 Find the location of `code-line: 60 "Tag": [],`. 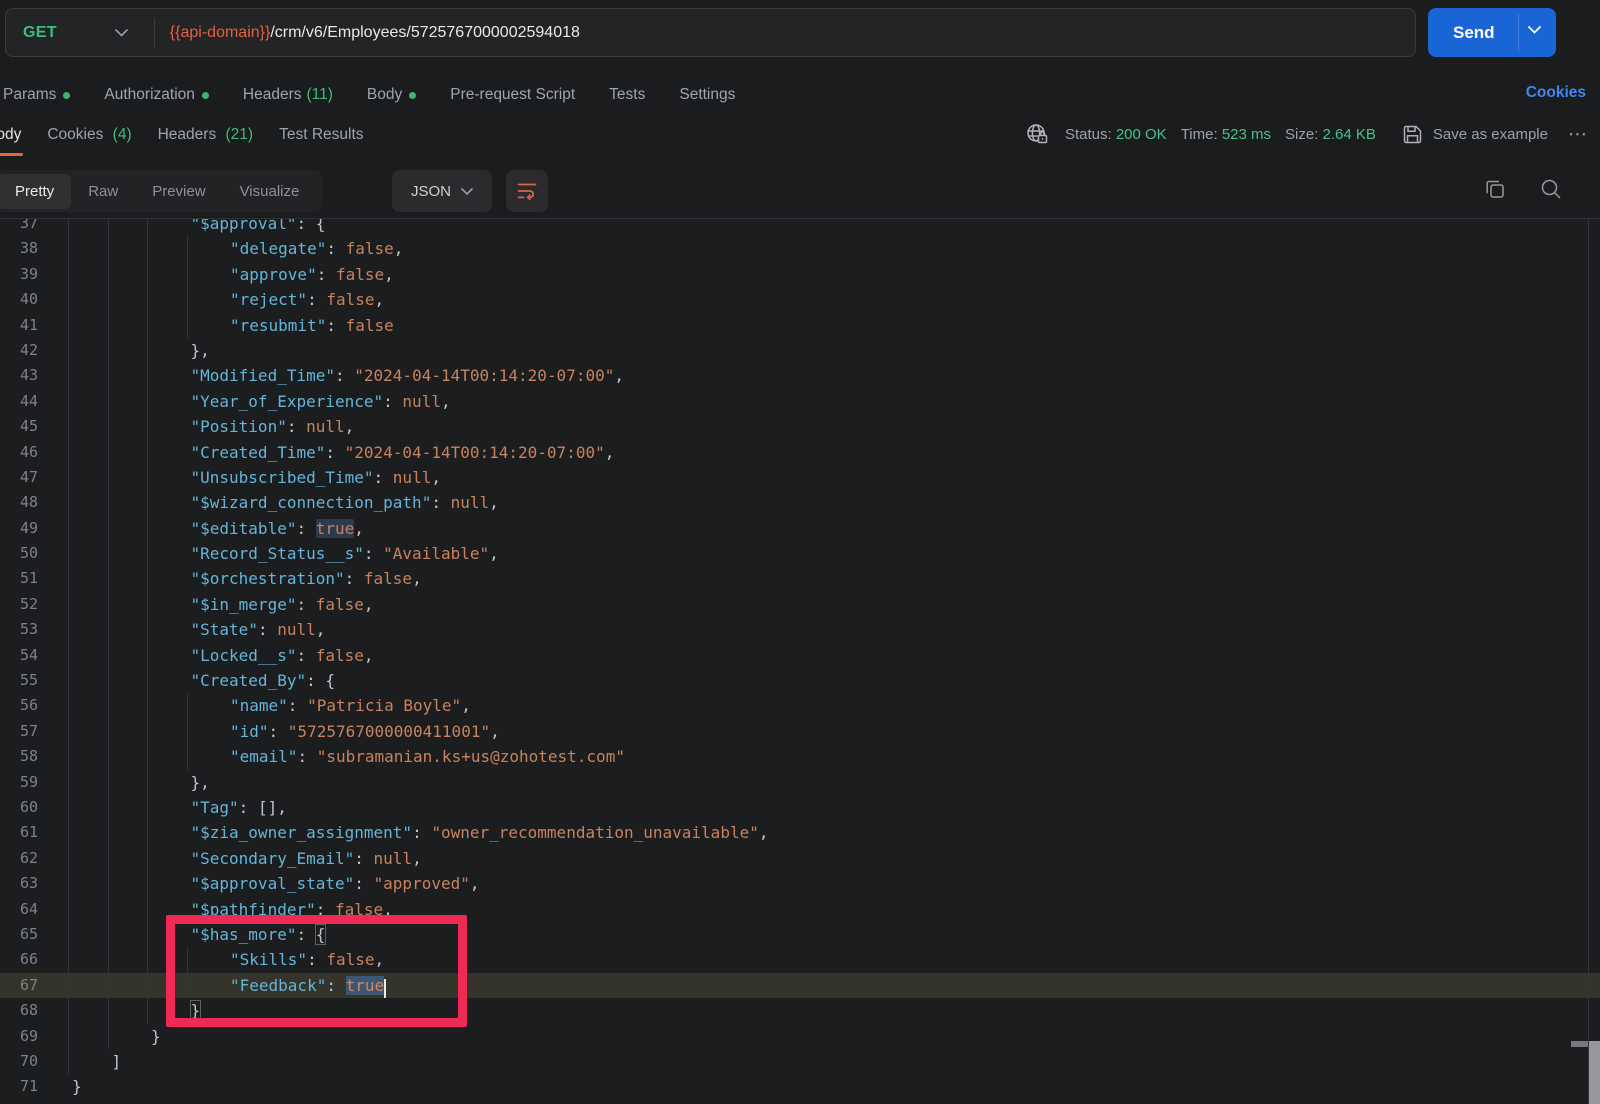

code-line: 60 "Tag": [], is located at coordinates (800, 807).